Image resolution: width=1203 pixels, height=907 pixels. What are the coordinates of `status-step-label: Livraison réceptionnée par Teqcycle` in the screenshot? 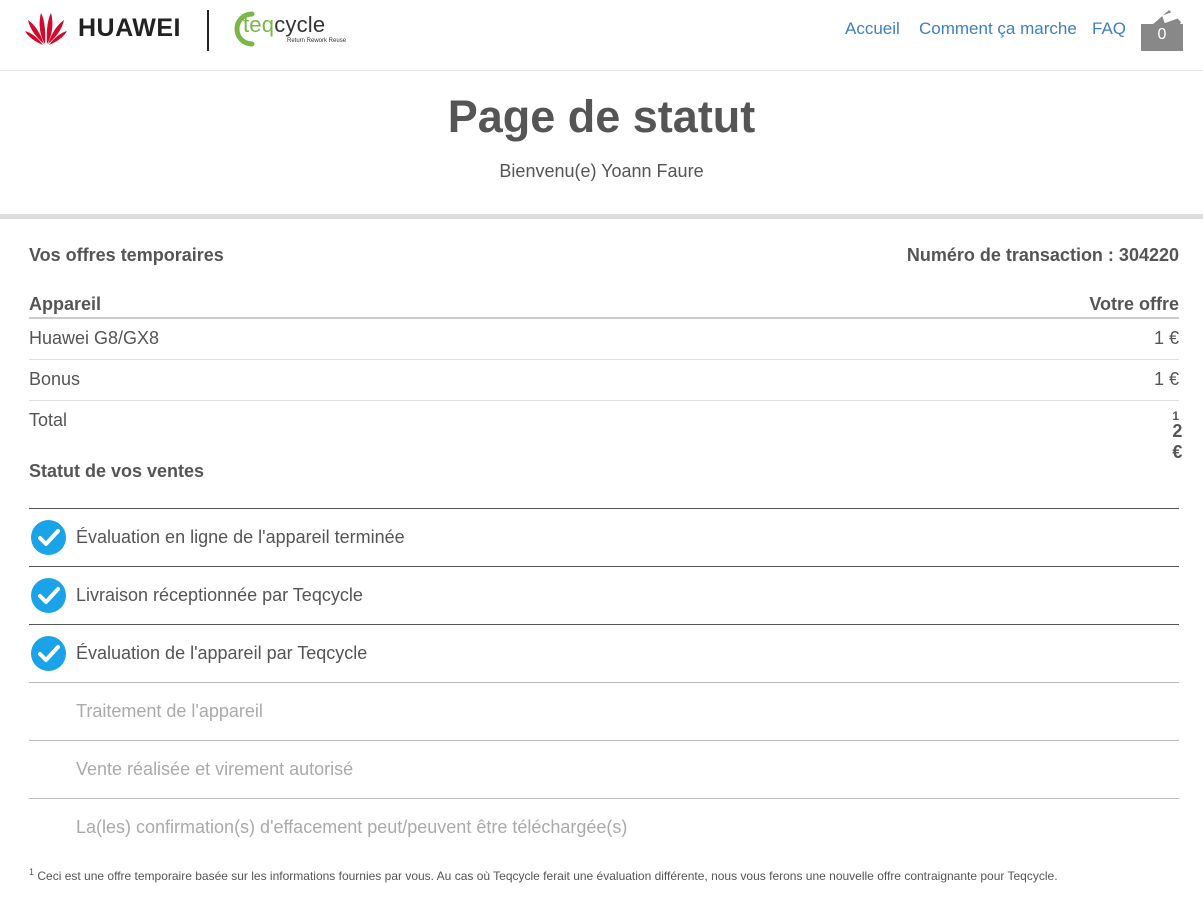 It's located at (219, 595).